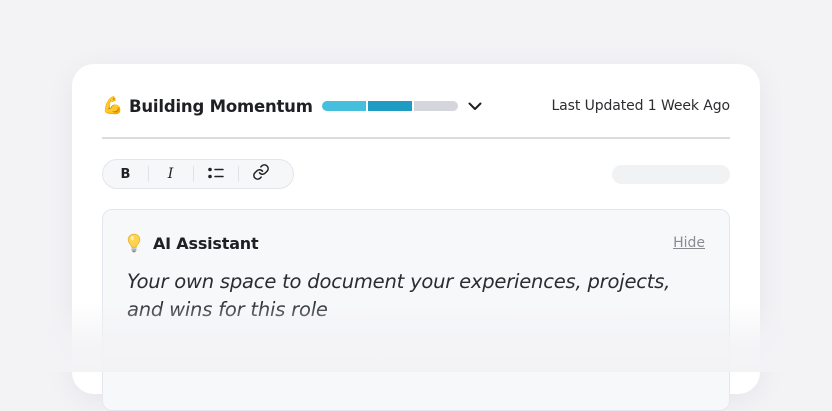 The height and width of the screenshot is (411, 832). I want to click on section-title: Building Momentum, so click(221, 106).